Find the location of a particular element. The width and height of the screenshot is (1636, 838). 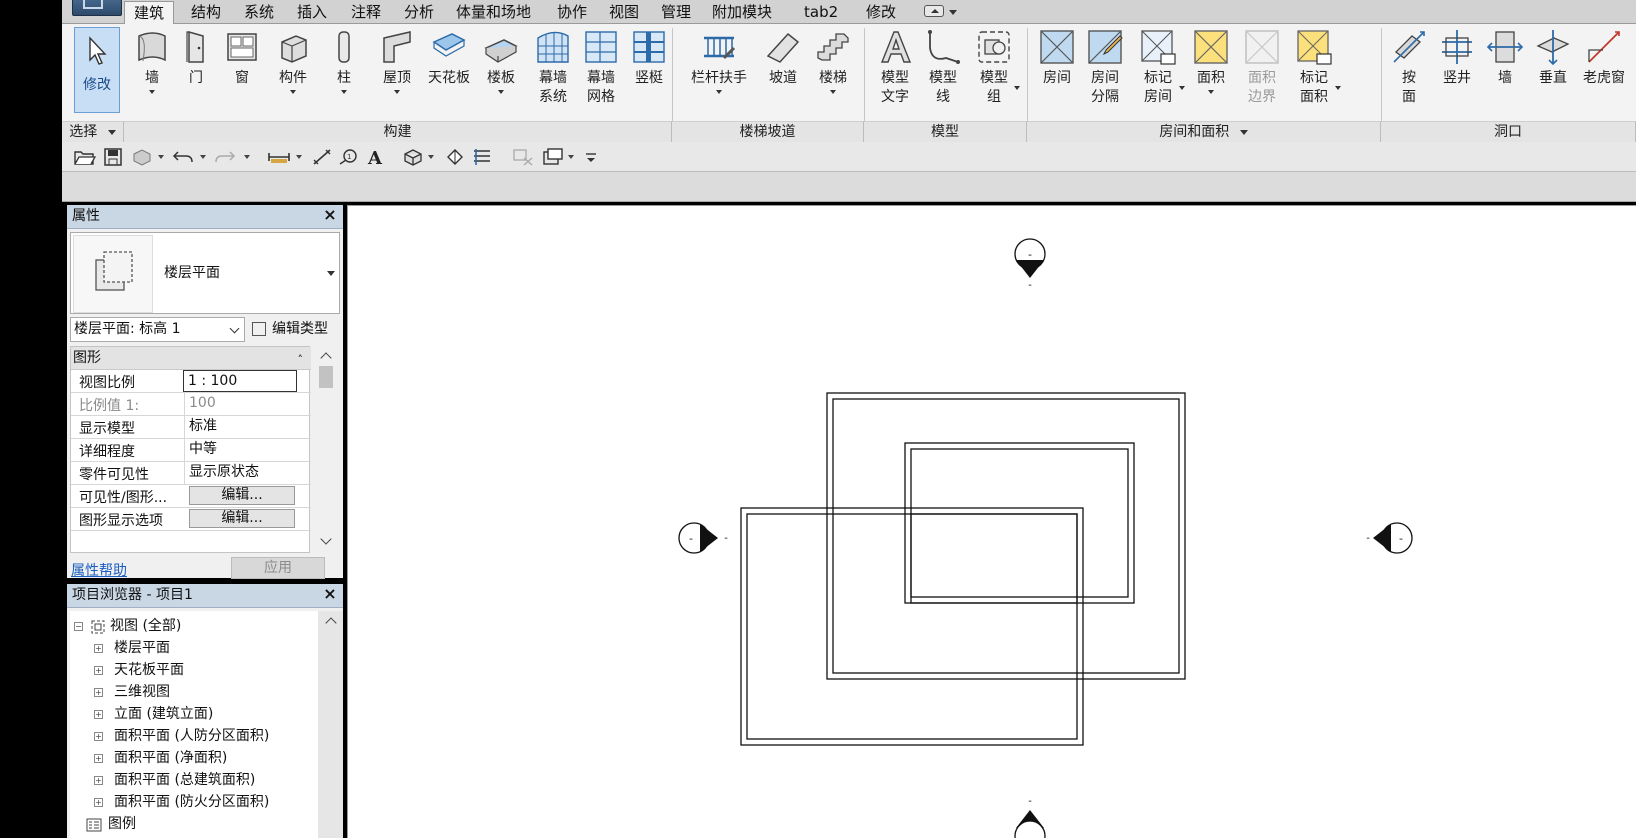

column-button: 柱 is located at coordinates (344, 72).